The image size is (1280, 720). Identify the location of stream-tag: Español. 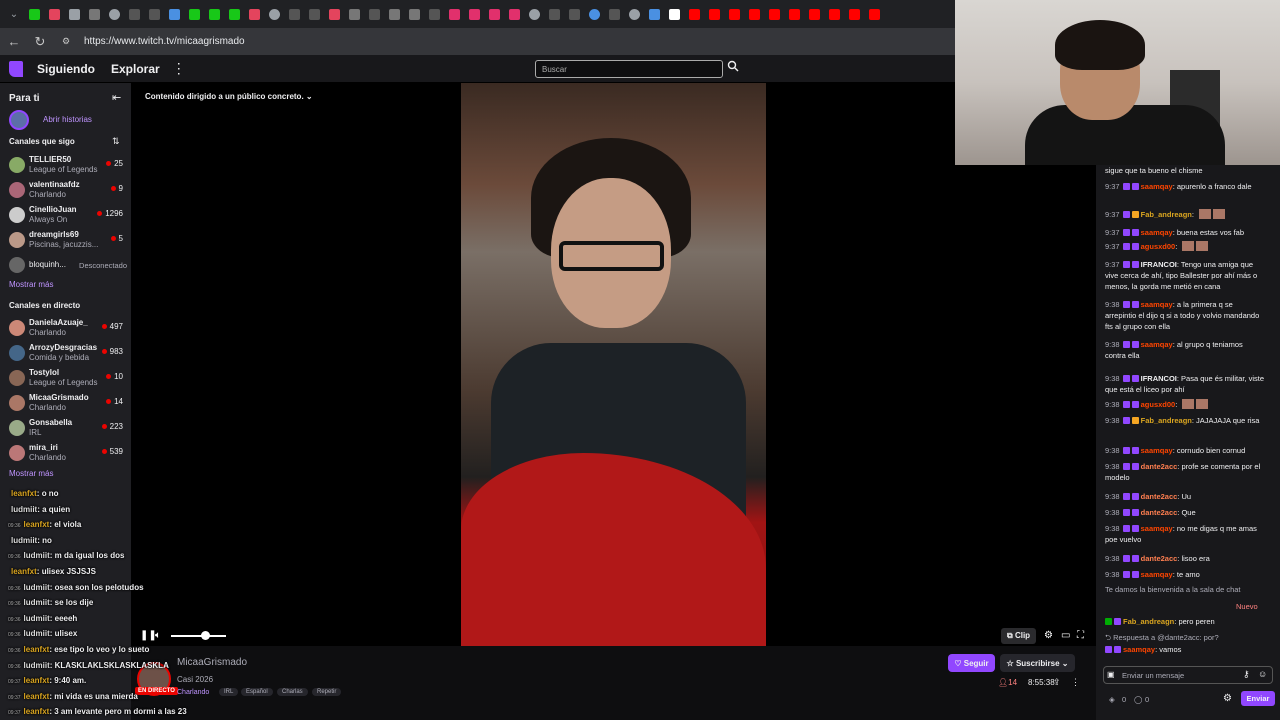
(257, 692).